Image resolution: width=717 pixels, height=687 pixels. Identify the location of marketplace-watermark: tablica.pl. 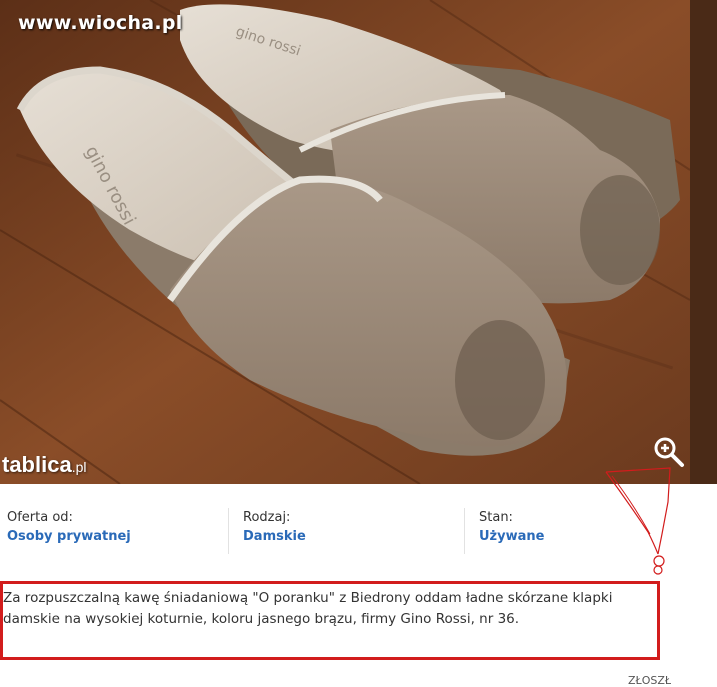
(44, 465).